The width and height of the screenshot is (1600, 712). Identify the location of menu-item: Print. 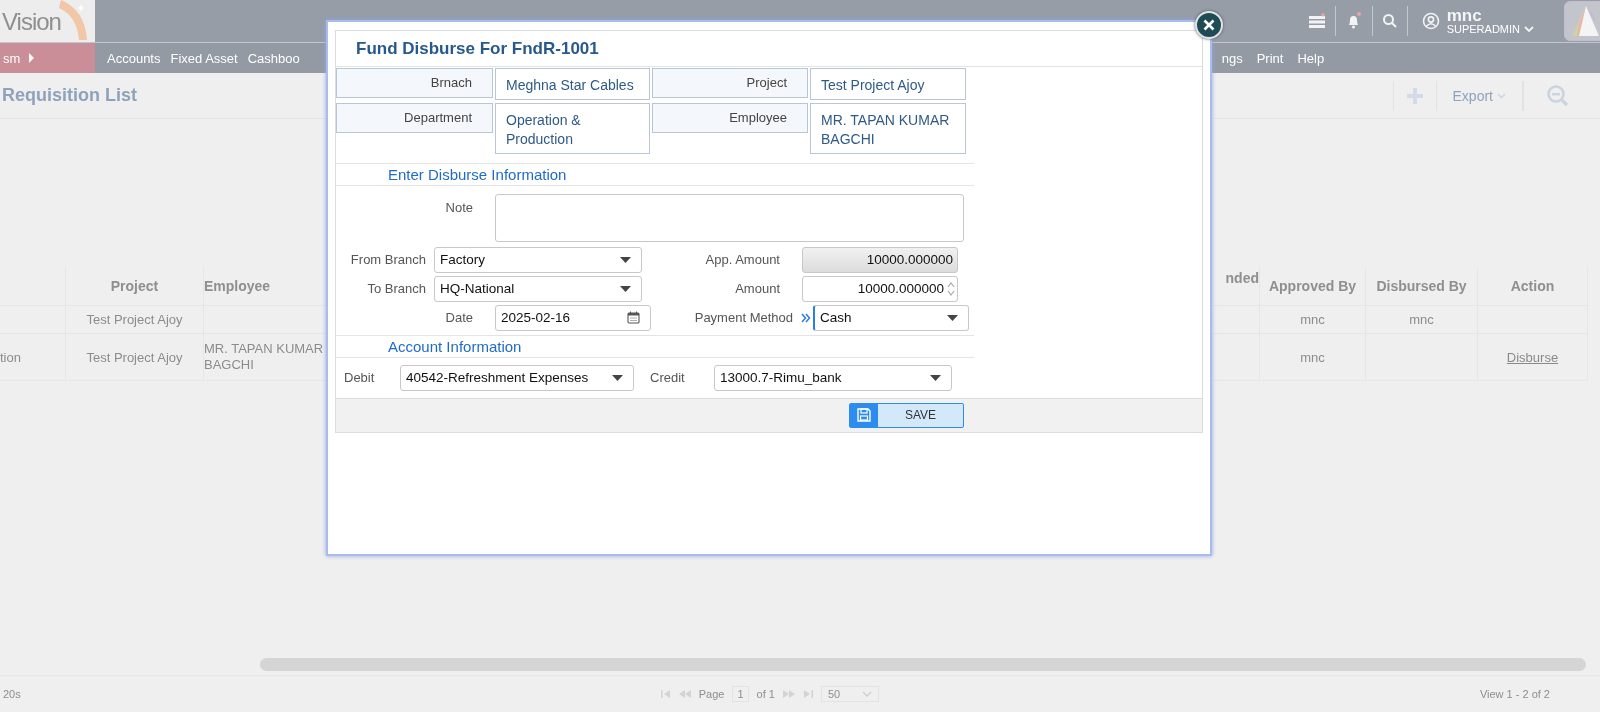
(1270, 58).